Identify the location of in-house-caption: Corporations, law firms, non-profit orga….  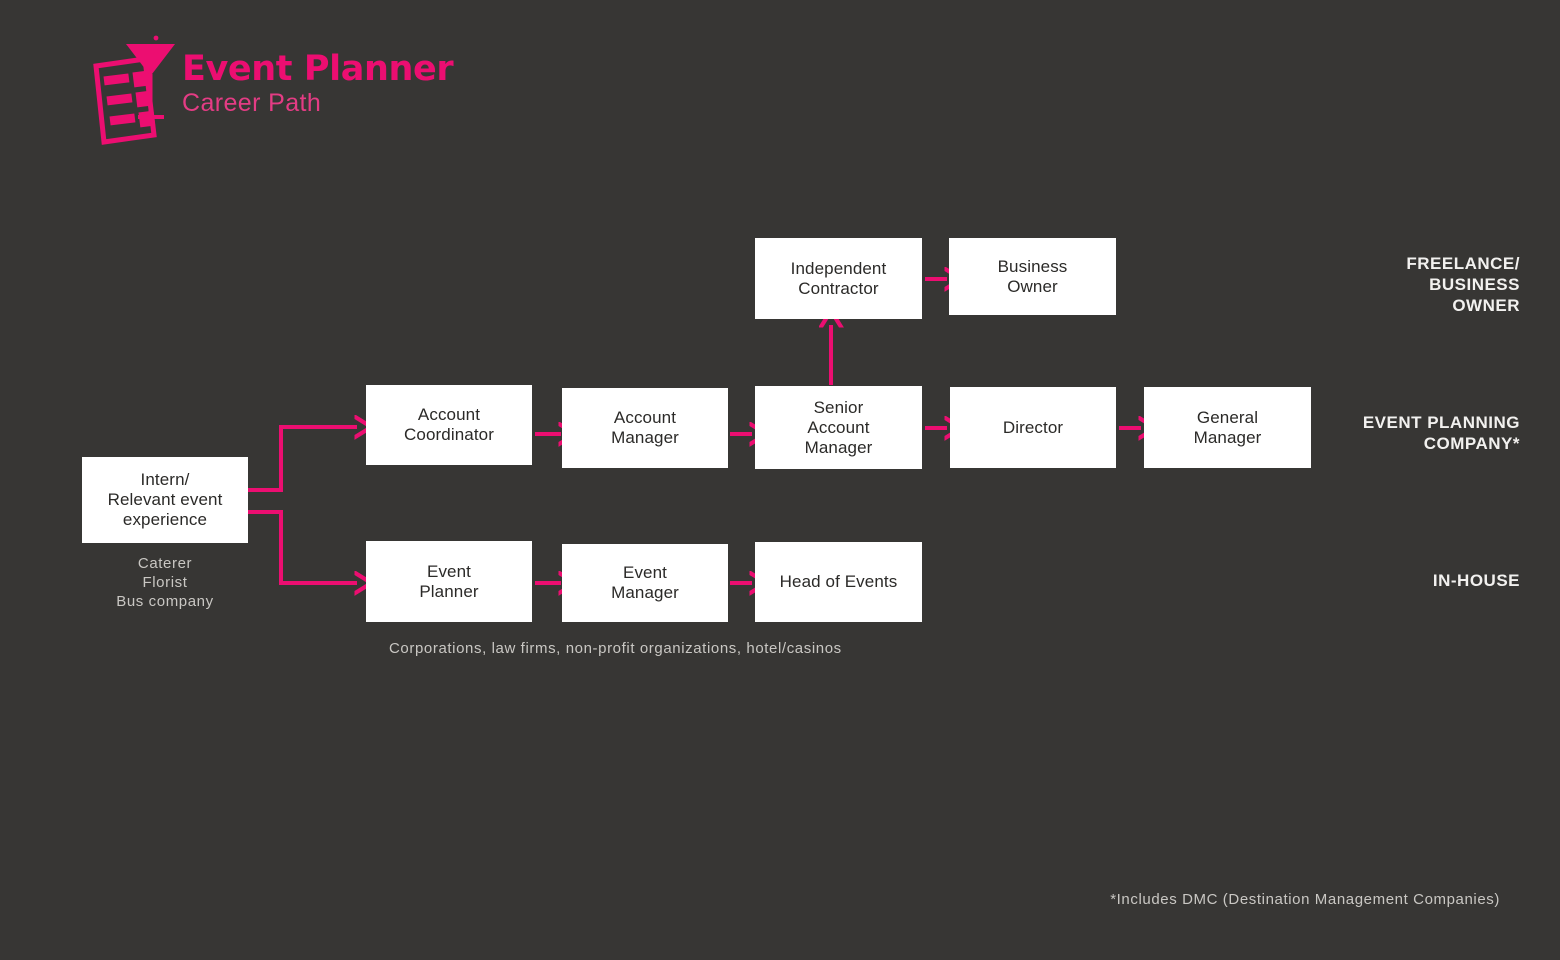
(615, 648).